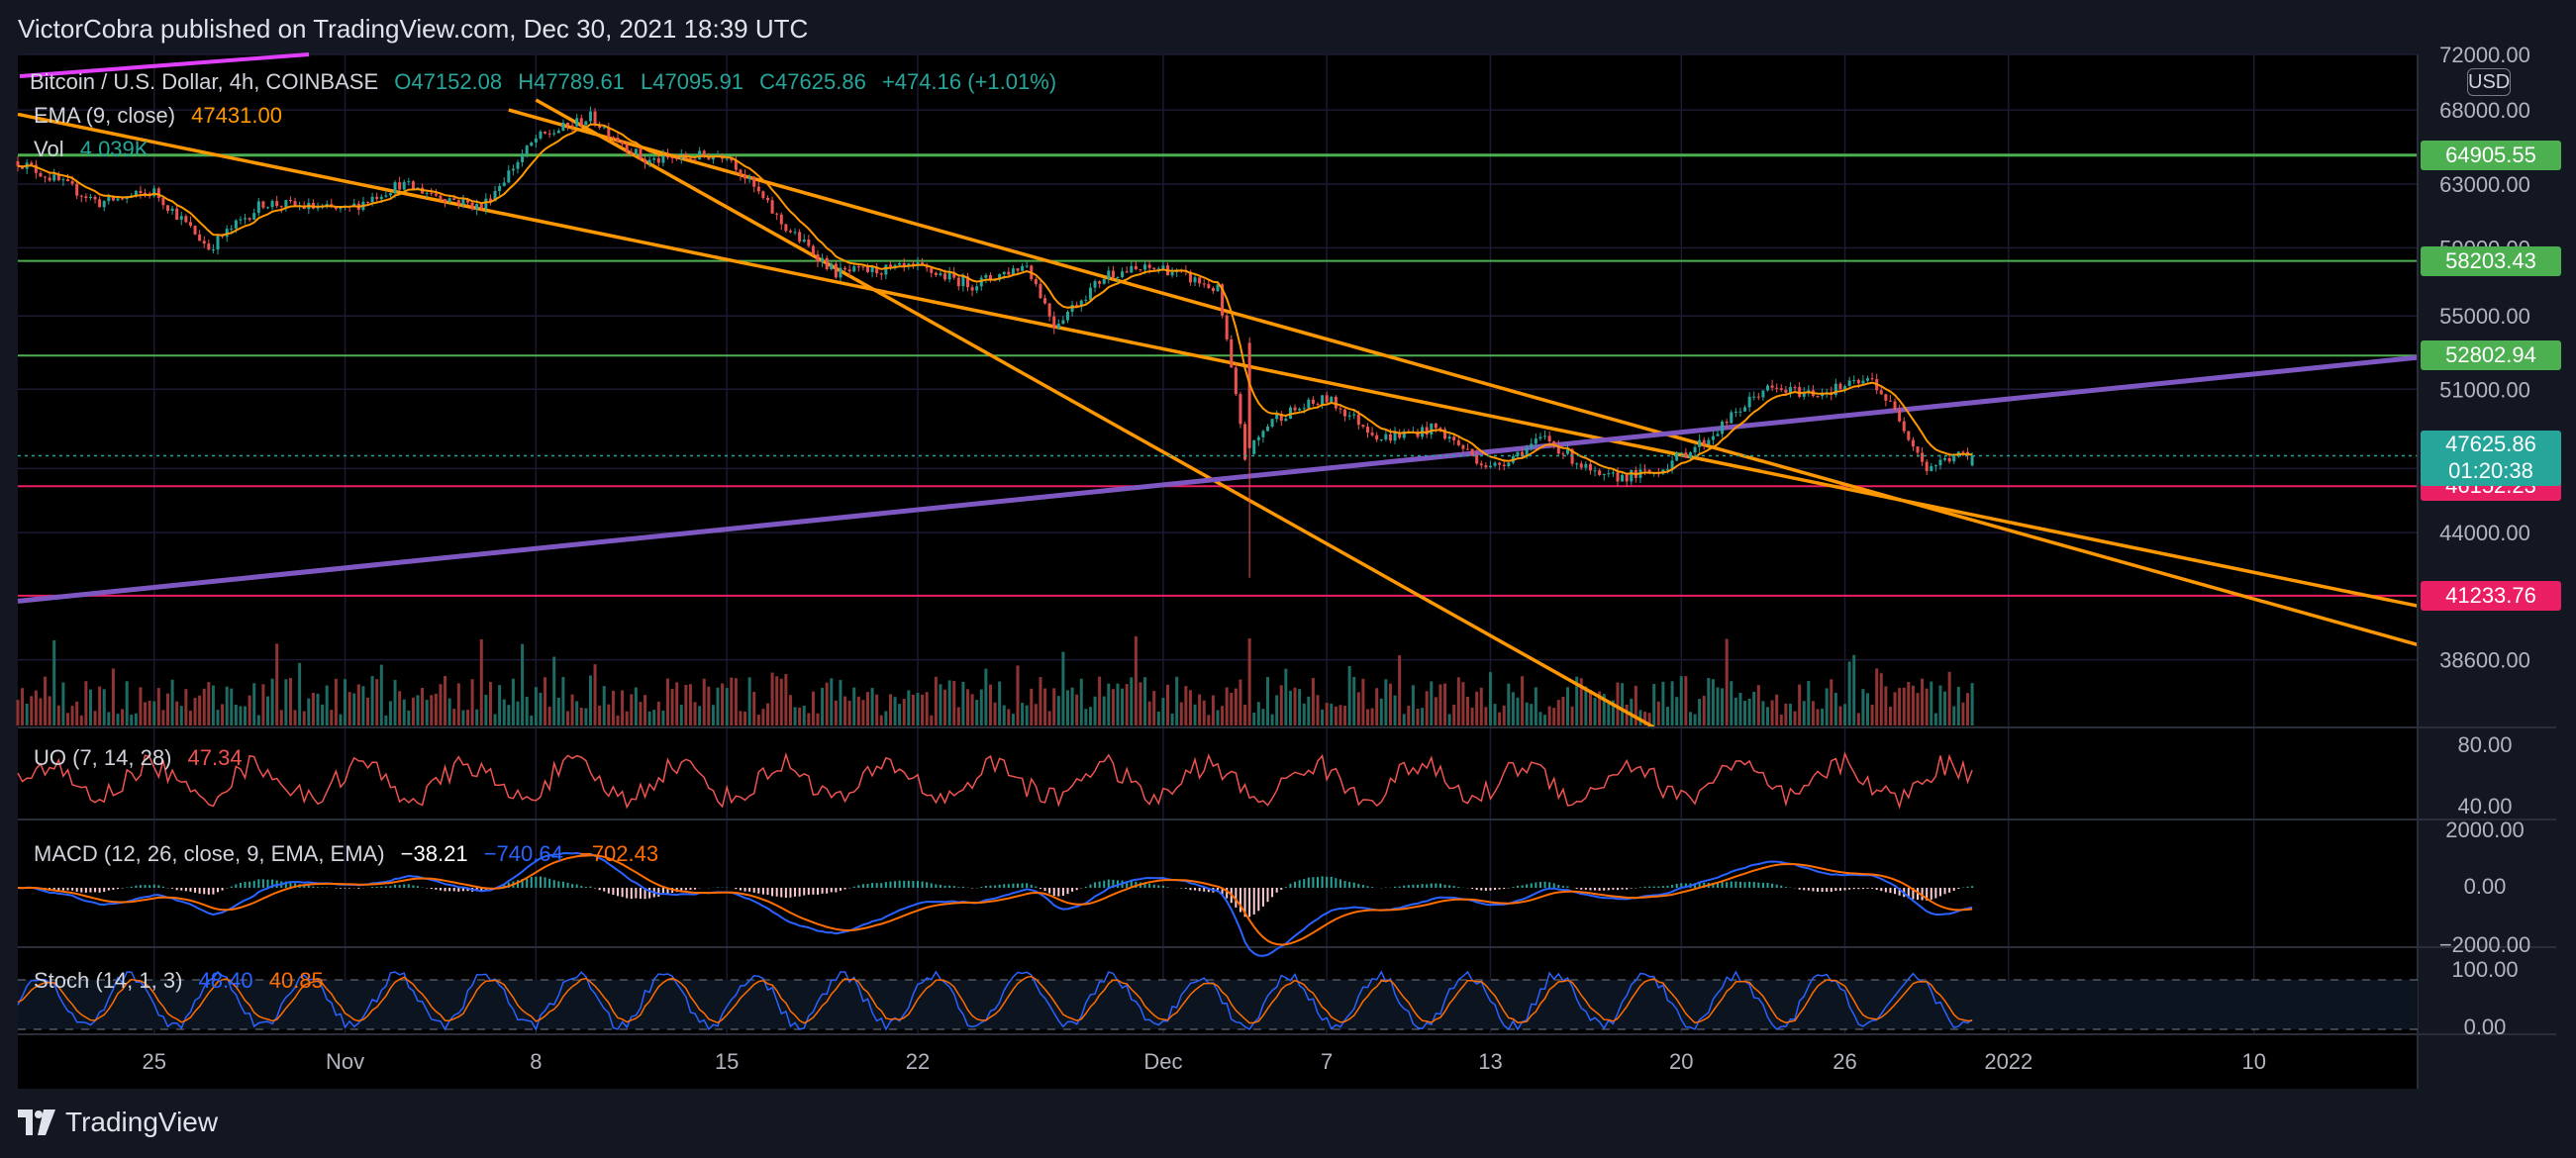  Describe the element at coordinates (153, 1061) in the screenshot. I see `time-tick-label: 25` at that location.